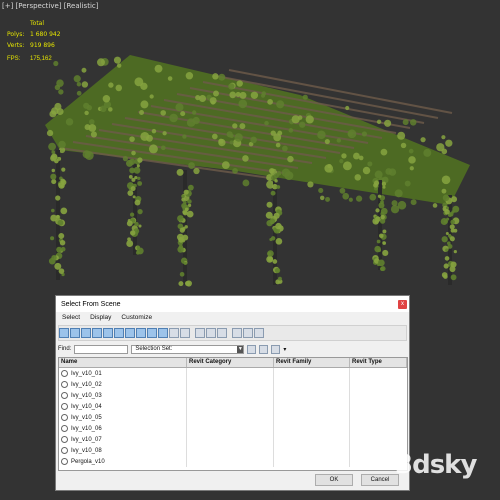 This screenshot has height=500, width=500. What do you see at coordinates (233, 439) in the screenshot?
I see `table-row: Ivy_v10_07` at bounding box center [233, 439].